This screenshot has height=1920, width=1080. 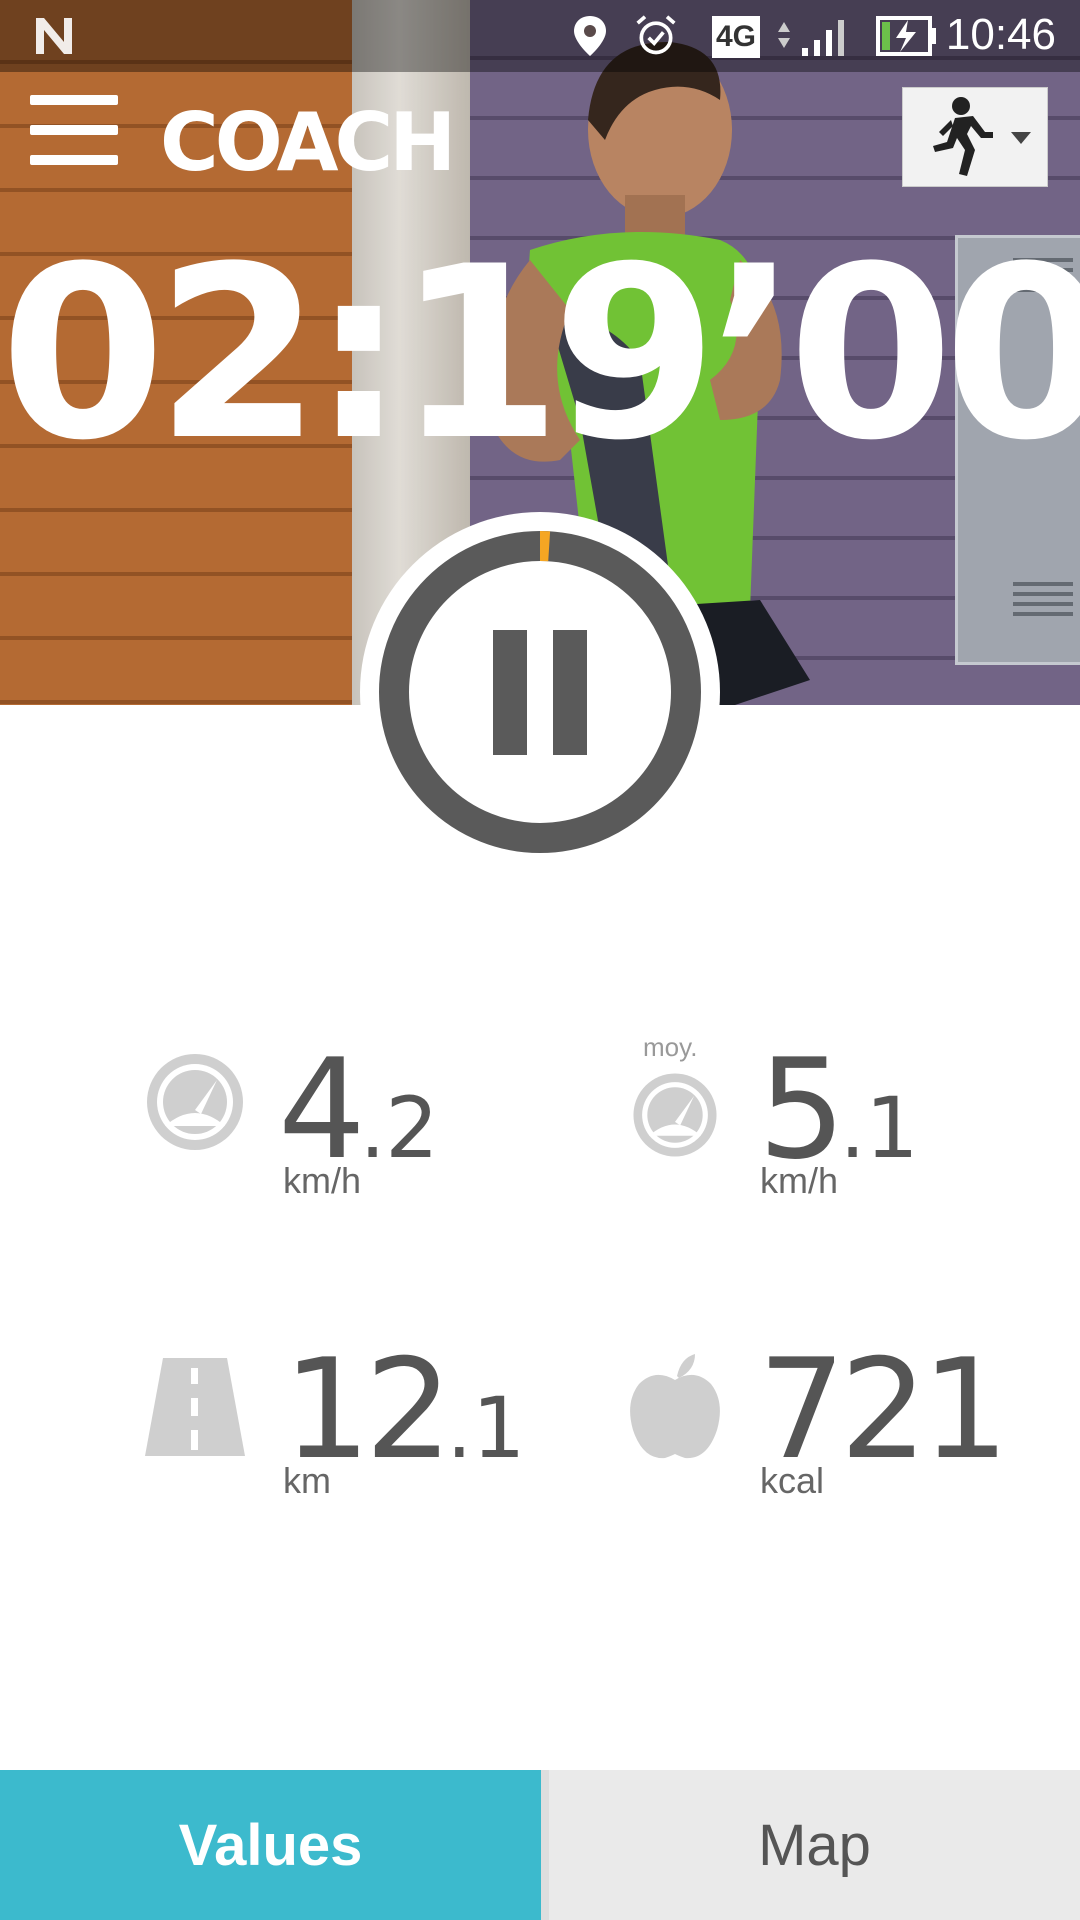 I want to click on distance-stat: 12.1 km, so click(x=334, y=1419).